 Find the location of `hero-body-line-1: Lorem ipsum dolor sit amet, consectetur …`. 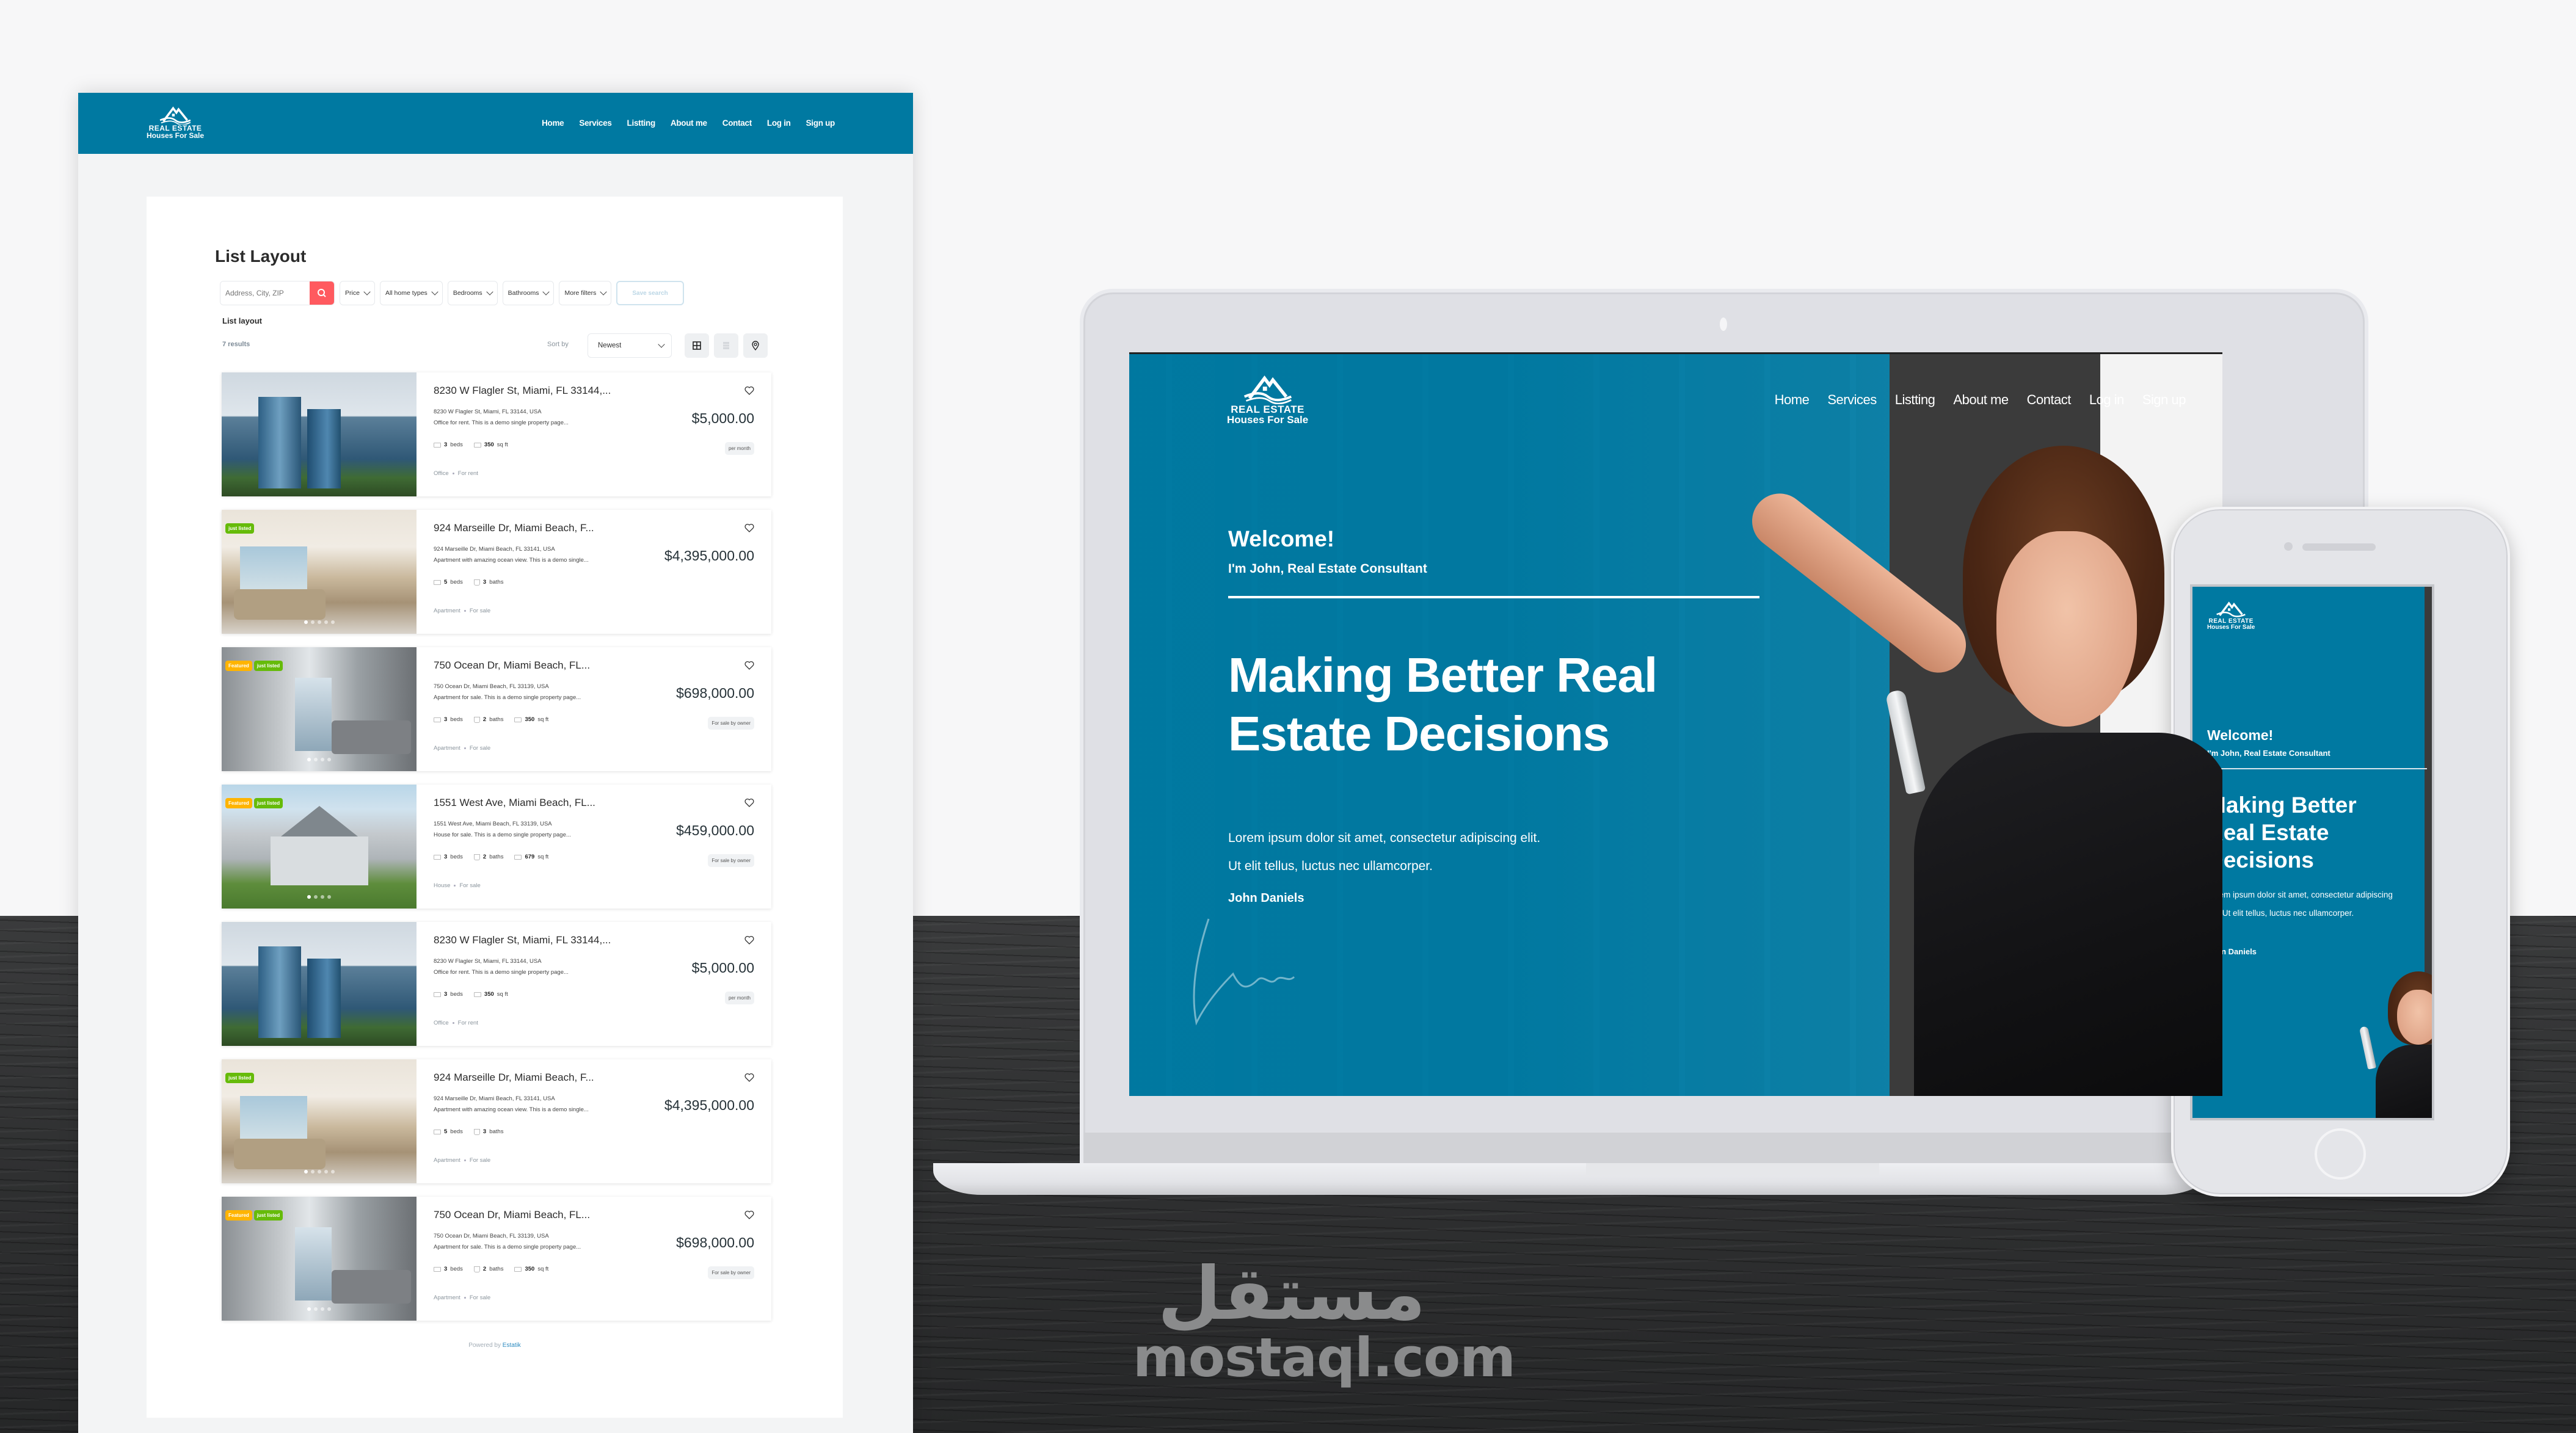

hero-body-line-1: Lorem ipsum dolor sit amet, consectetur … is located at coordinates (1384, 838).